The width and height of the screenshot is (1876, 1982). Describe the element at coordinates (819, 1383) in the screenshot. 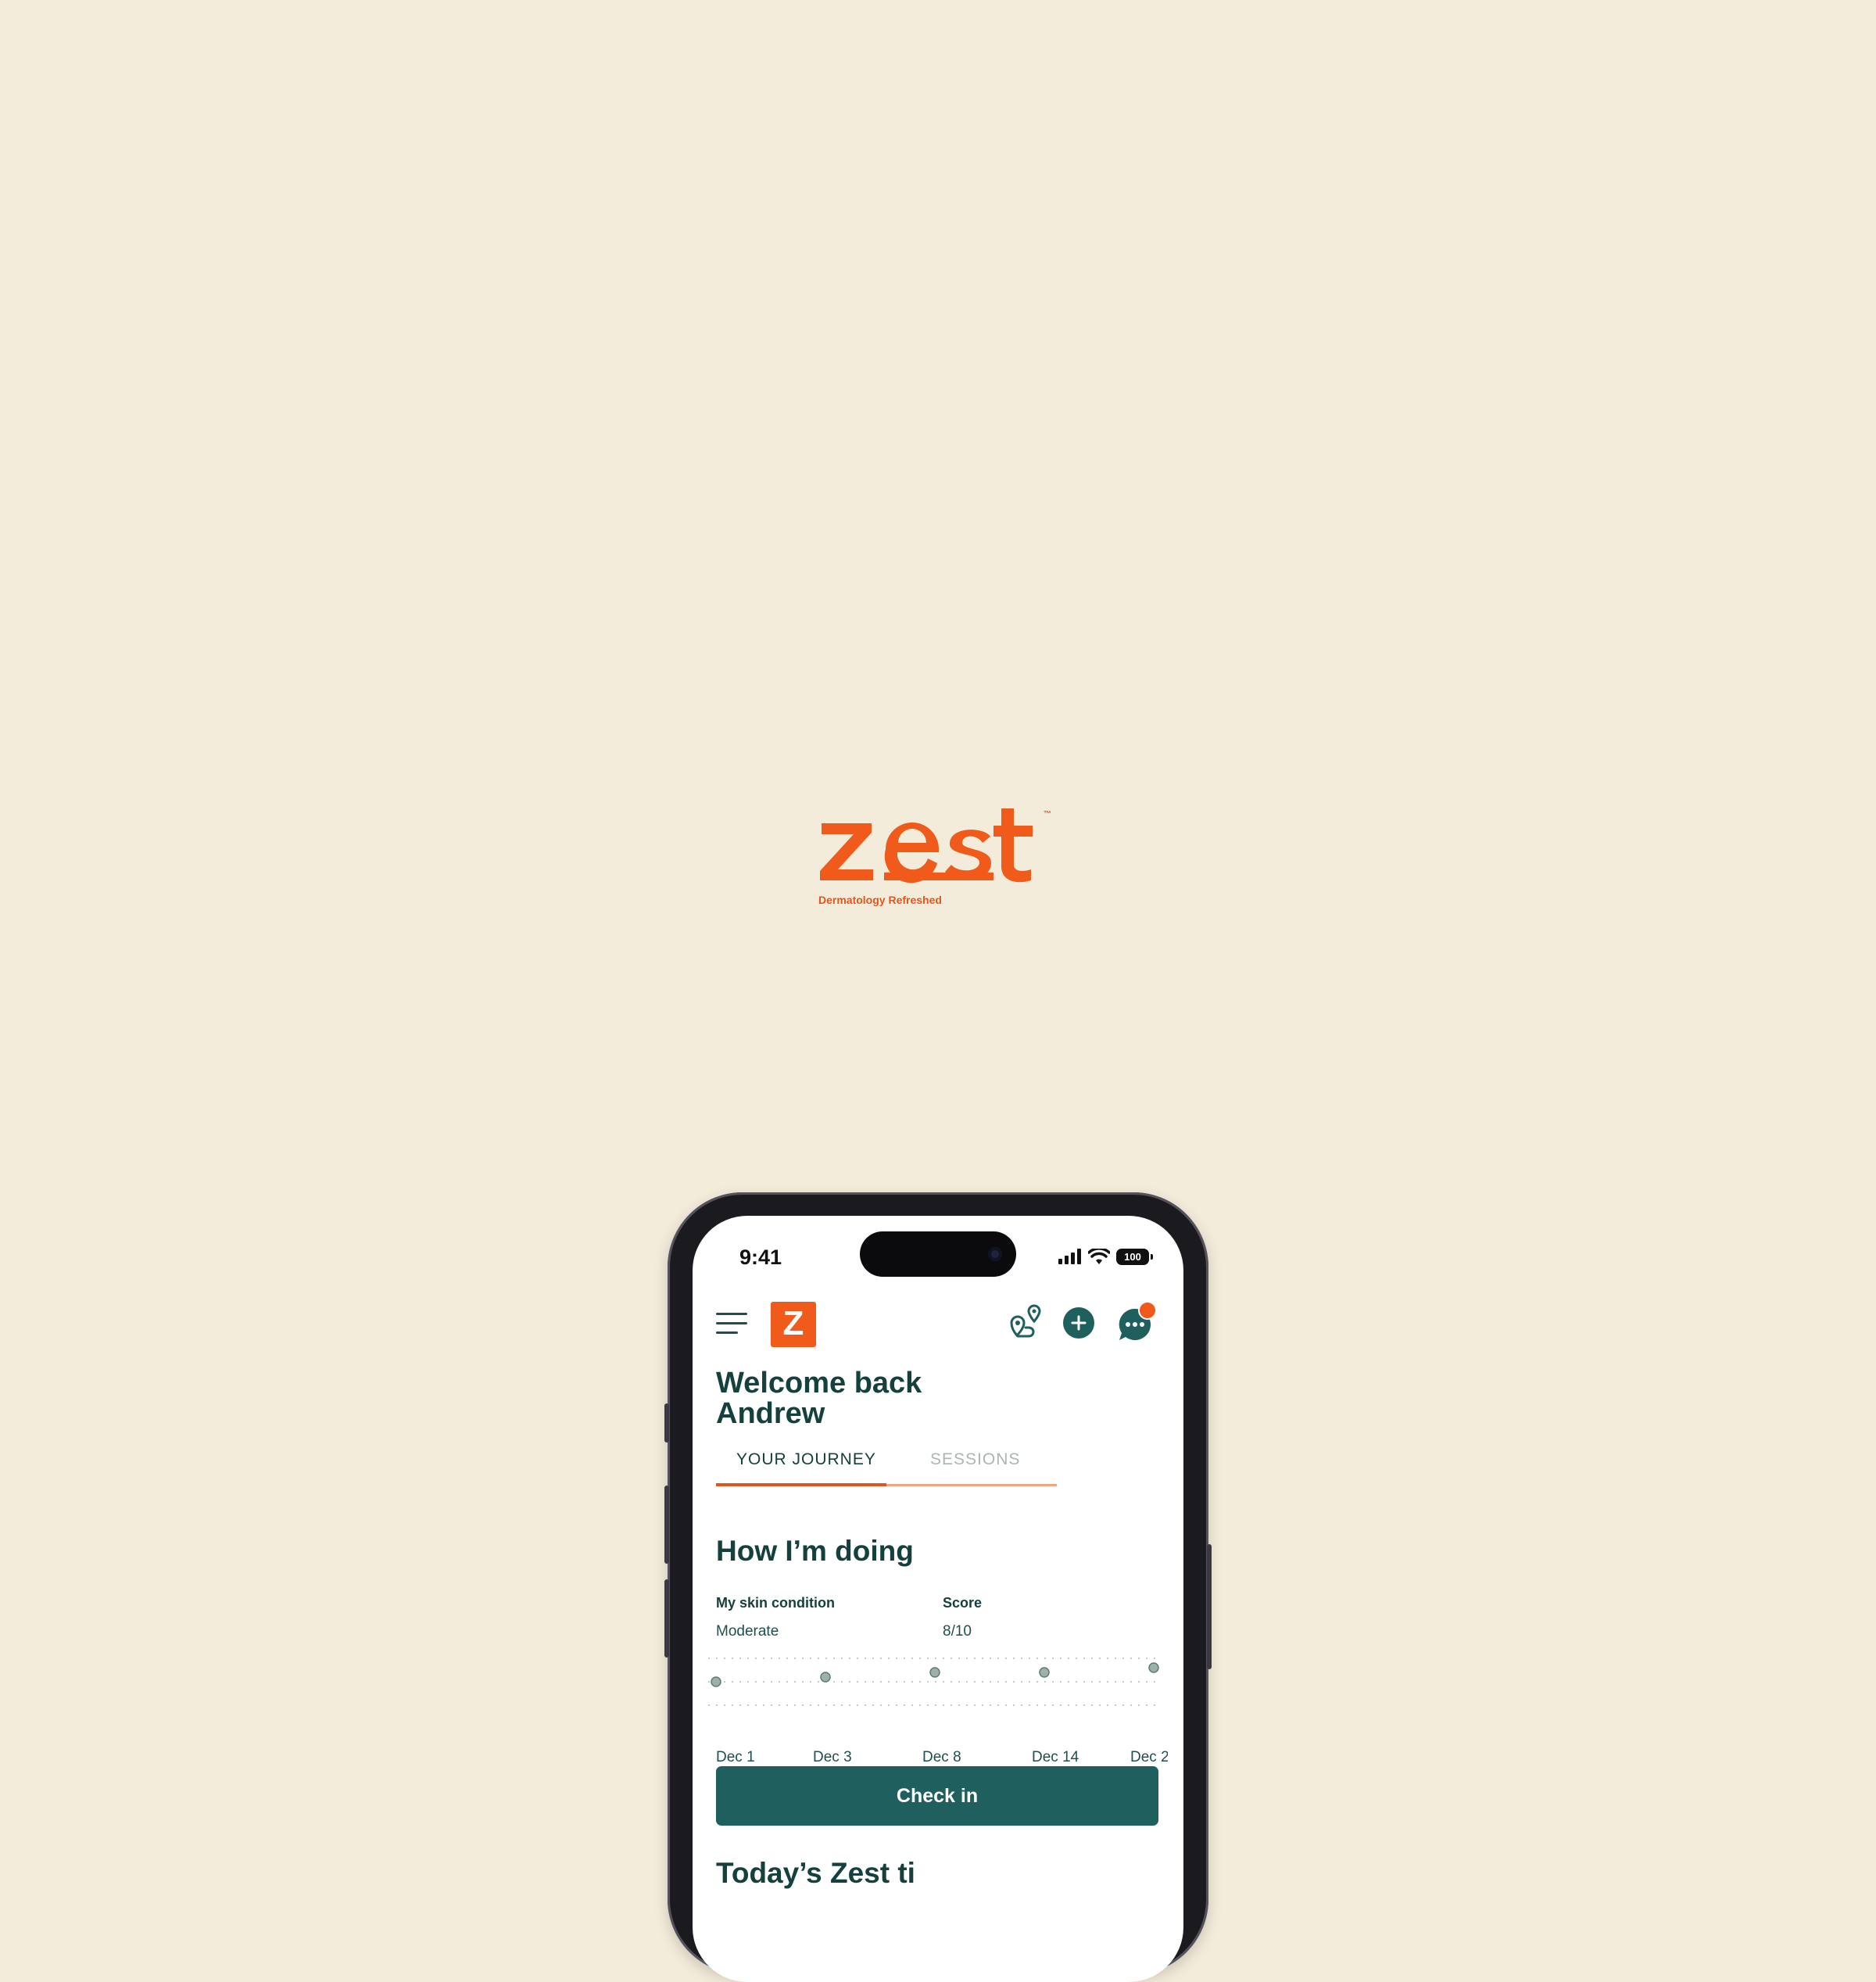

I see `welcome-line: Welcome back` at that location.